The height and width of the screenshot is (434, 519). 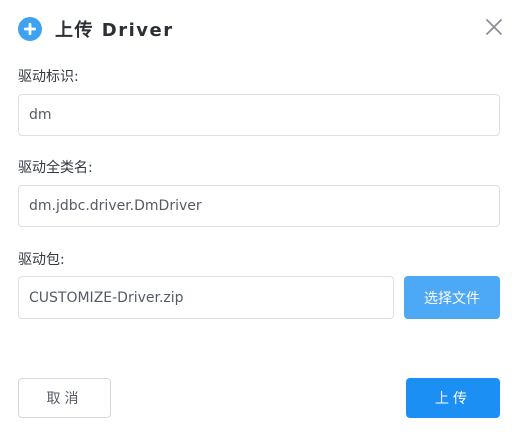 What do you see at coordinates (48, 77) in the screenshot?
I see `driver-id-label: 驱动标识:` at bounding box center [48, 77].